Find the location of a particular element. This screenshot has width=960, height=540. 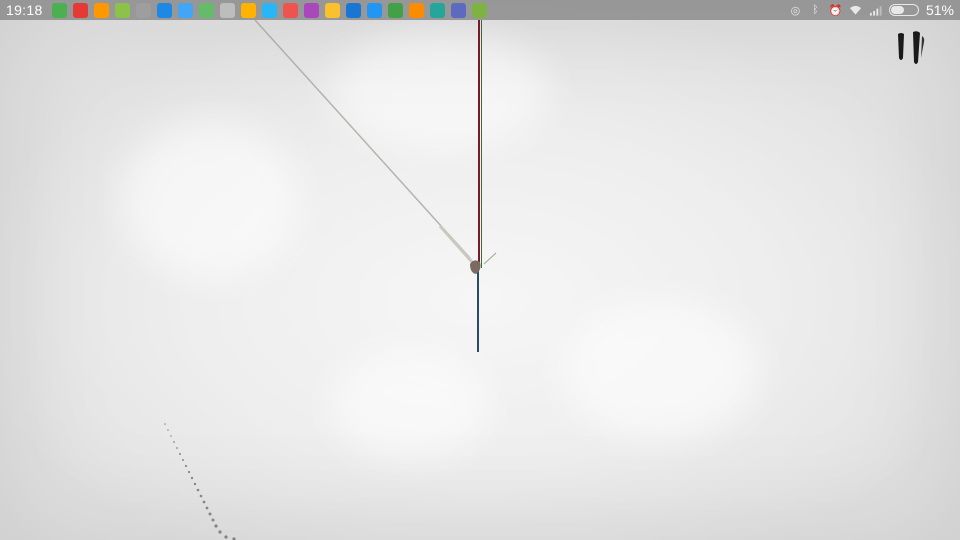

alarm-sync-icon: ◎ is located at coordinates (795, 10).